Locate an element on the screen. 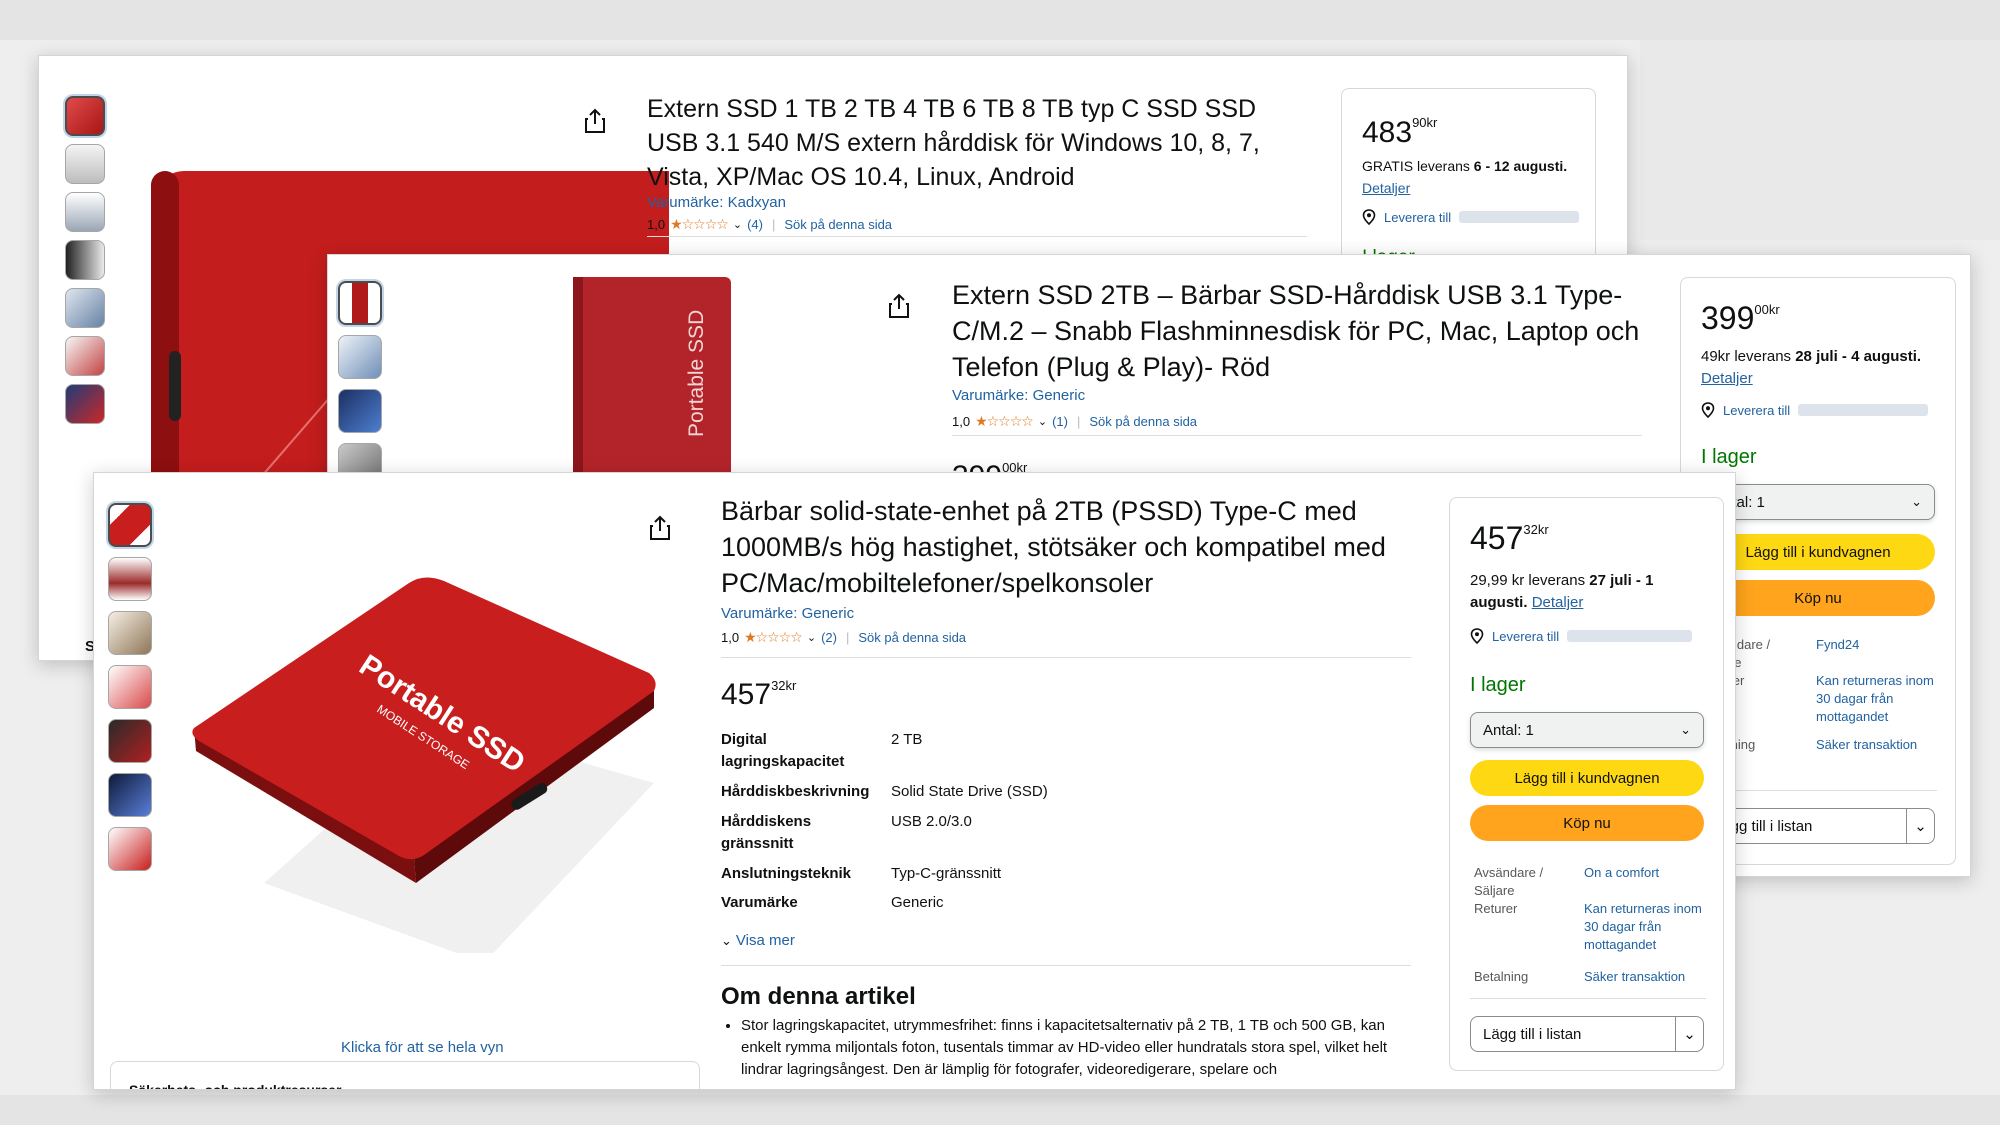 This screenshot has width=2000, height=1125. spec-key: Varumärke is located at coordinates (759, 902).